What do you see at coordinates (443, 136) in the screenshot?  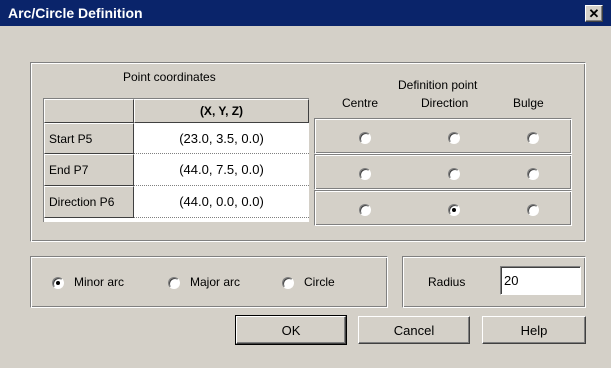 I see `radio-row-start` at bounding box center [443, 136].